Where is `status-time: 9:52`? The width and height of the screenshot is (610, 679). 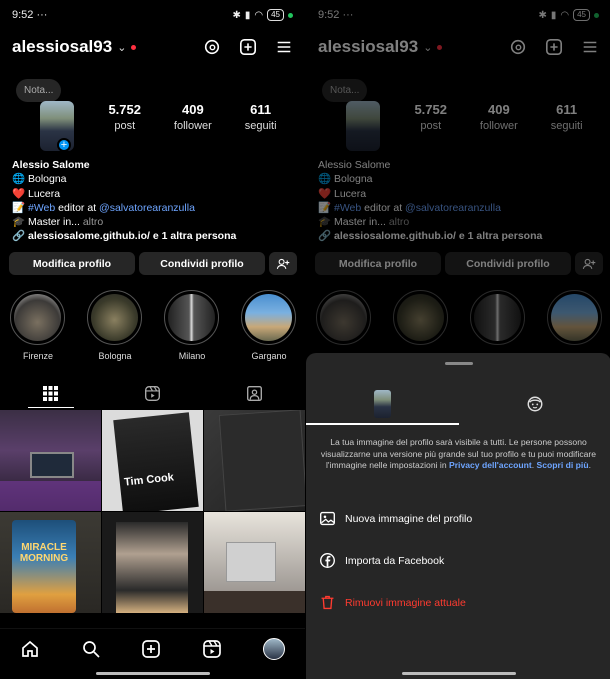 status-time: 9:52 is located at coordinates (23, 15).